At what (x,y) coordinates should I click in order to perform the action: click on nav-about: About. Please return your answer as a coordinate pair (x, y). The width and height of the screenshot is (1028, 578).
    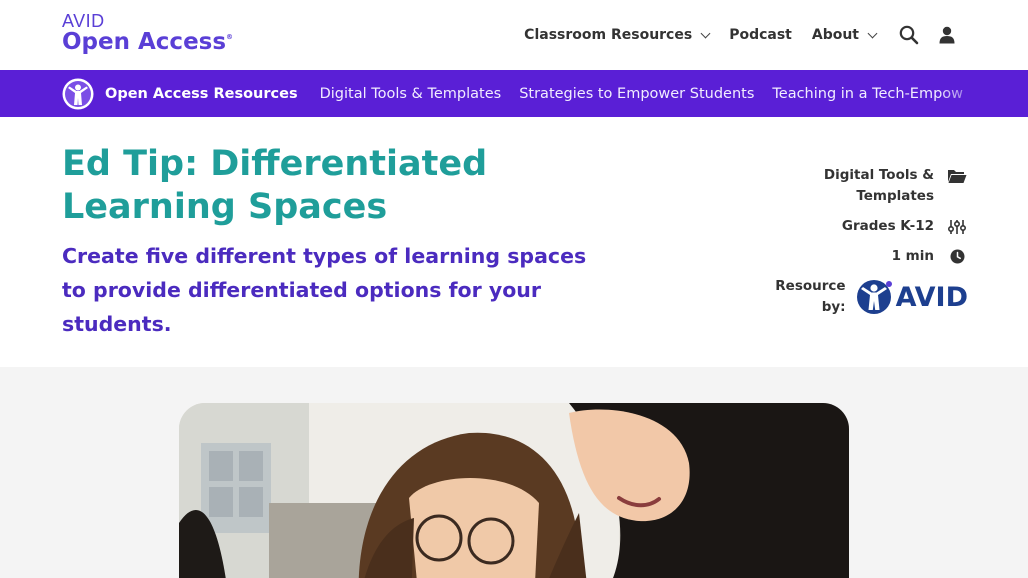
    Looking at the image, I should click on (844, 35).